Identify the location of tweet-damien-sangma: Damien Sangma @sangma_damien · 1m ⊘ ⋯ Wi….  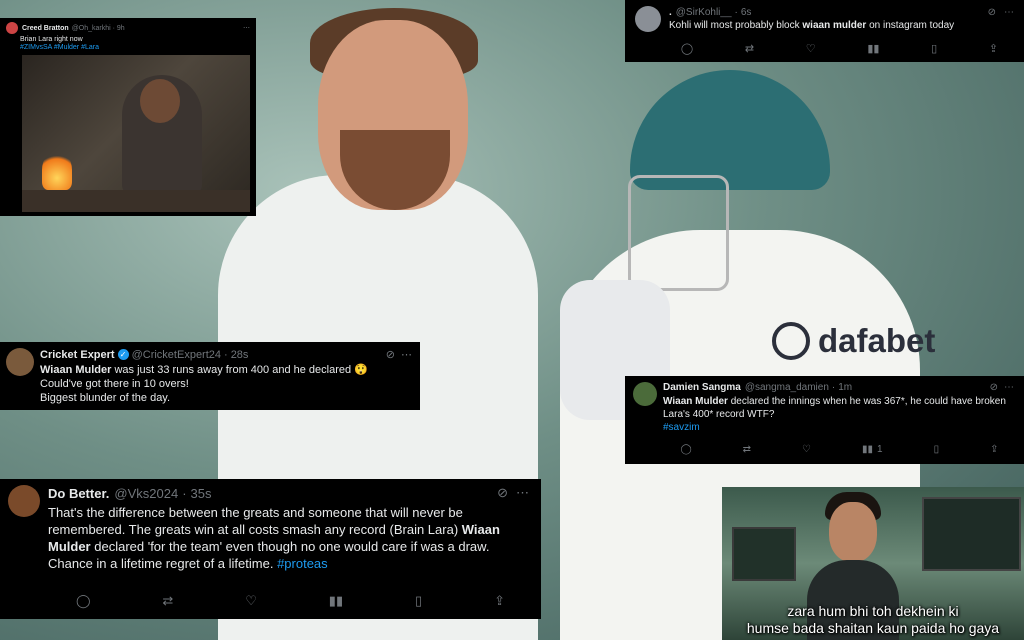
(824, 420).